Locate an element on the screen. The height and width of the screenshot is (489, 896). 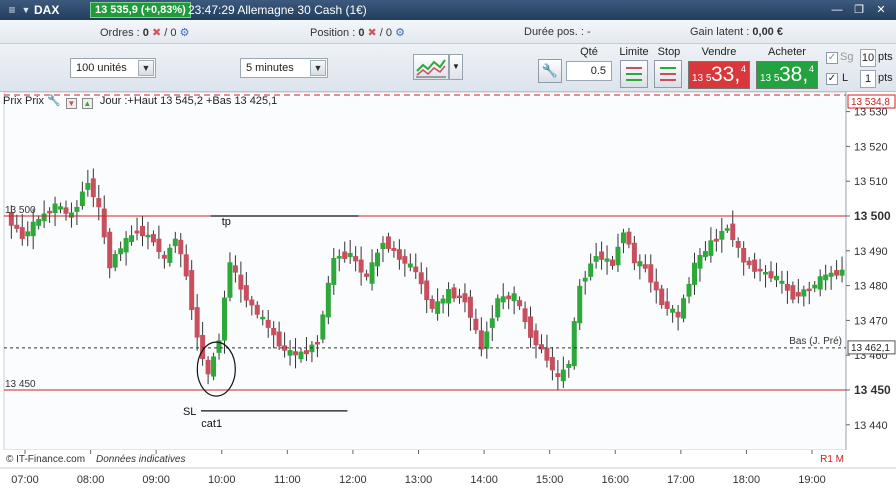
x-tick-label: 09:00 is located at coordinates (156, 480).